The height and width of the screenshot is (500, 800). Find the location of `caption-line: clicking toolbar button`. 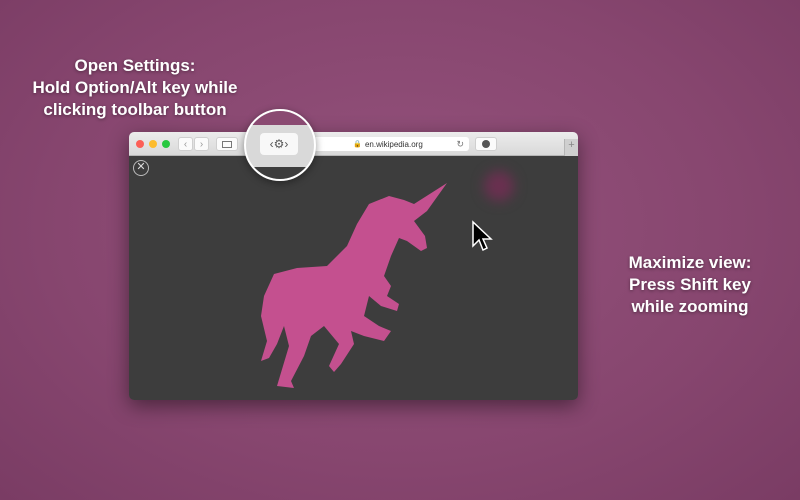

caption-line: clicking toolbar button is located at coordinates (135, 109).